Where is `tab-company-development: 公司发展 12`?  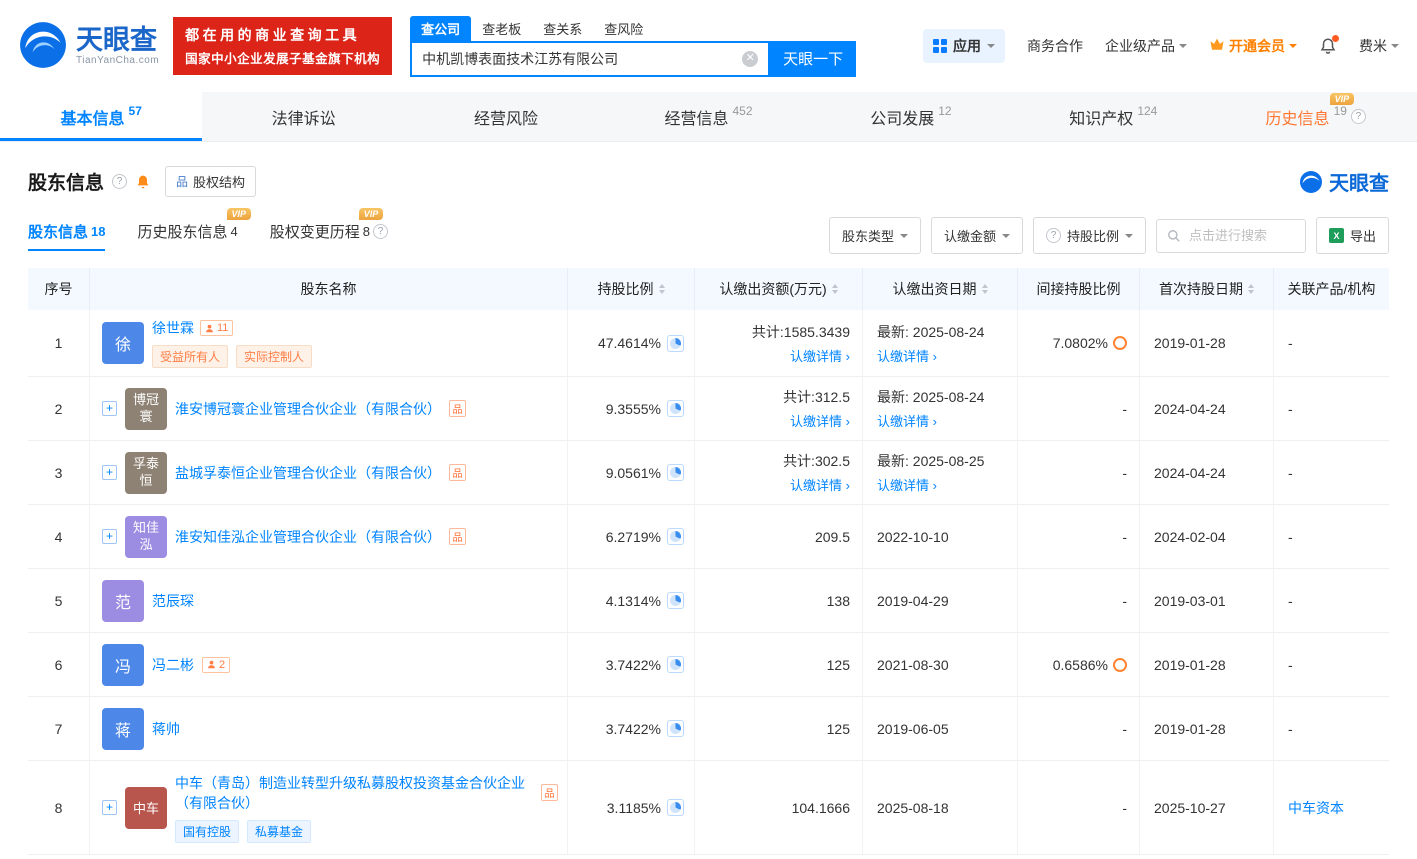
tab-company-development: 公司发展 12 is located at coordinates (911, 116).